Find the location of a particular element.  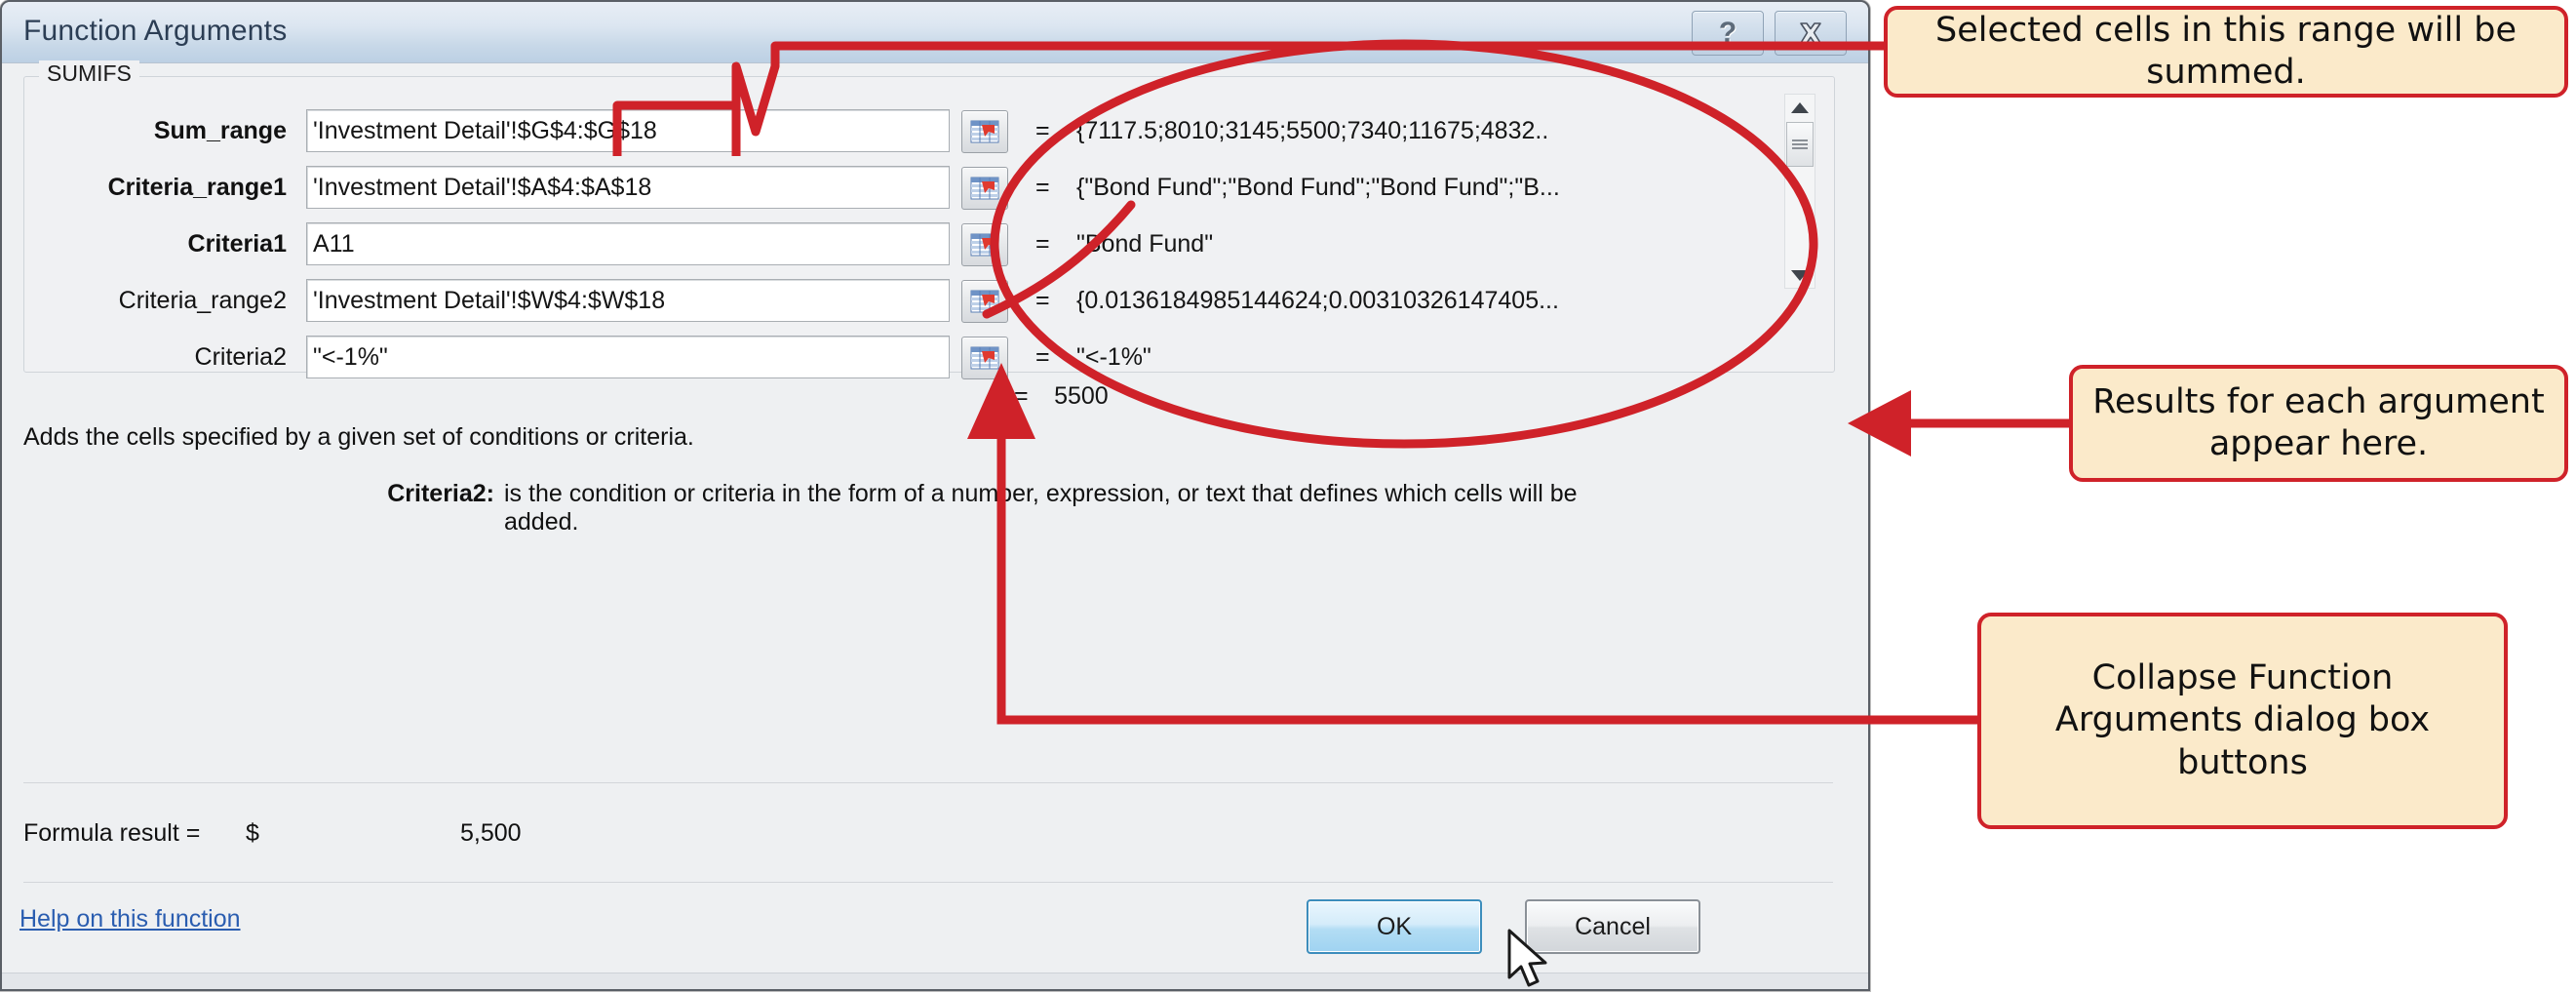

argument-label: Criteria_range1 is located at coordinates (197, 187).